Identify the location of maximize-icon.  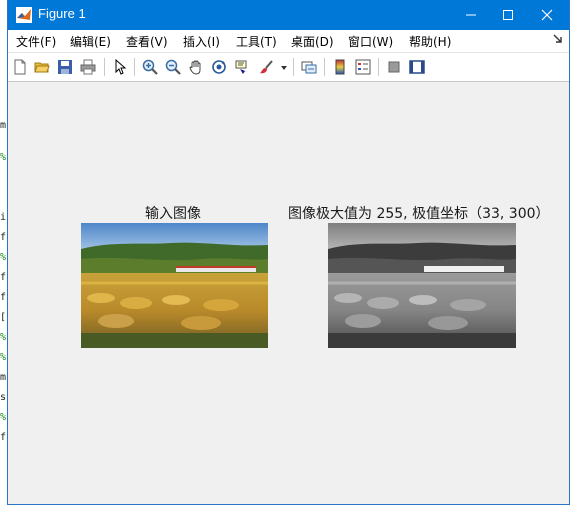
(508, 15).